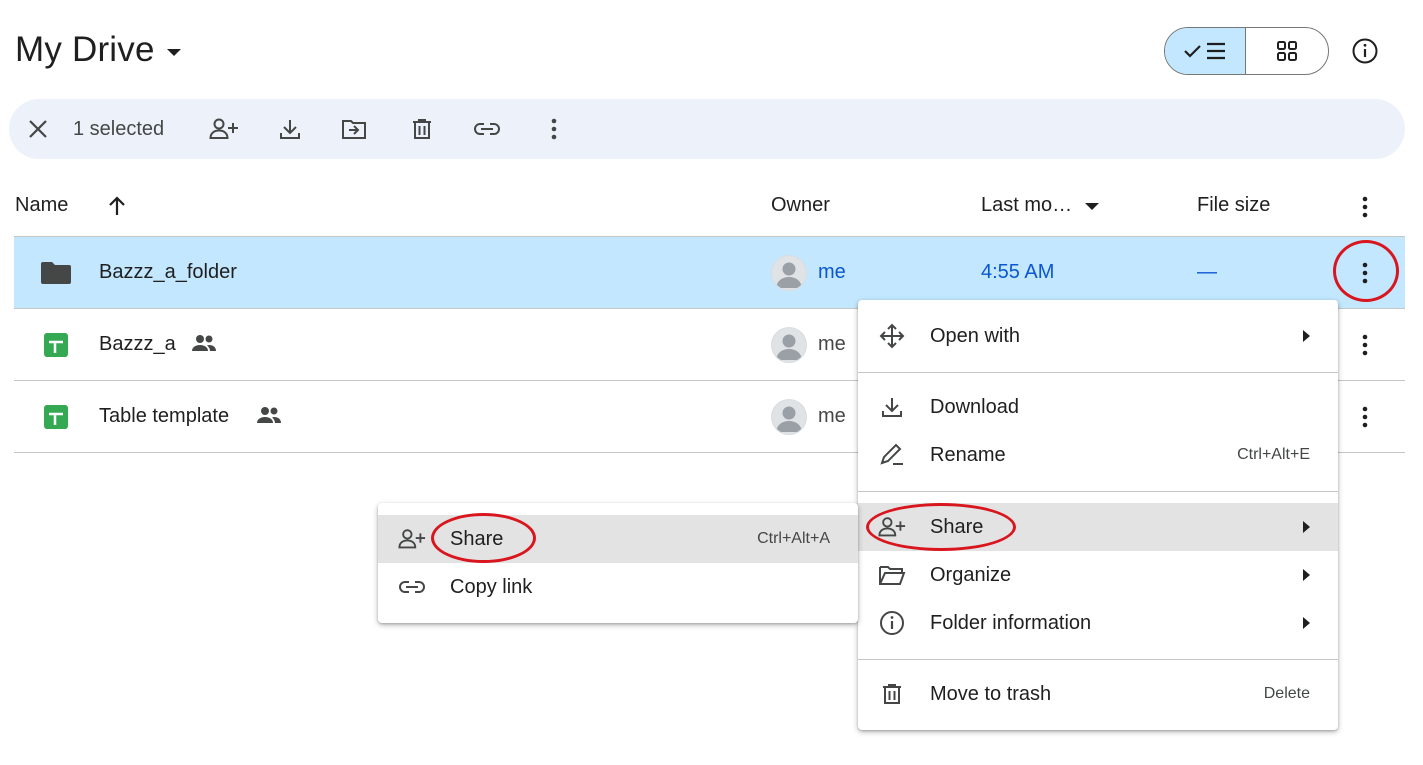  I want to click on move-button, so click(354, 129).